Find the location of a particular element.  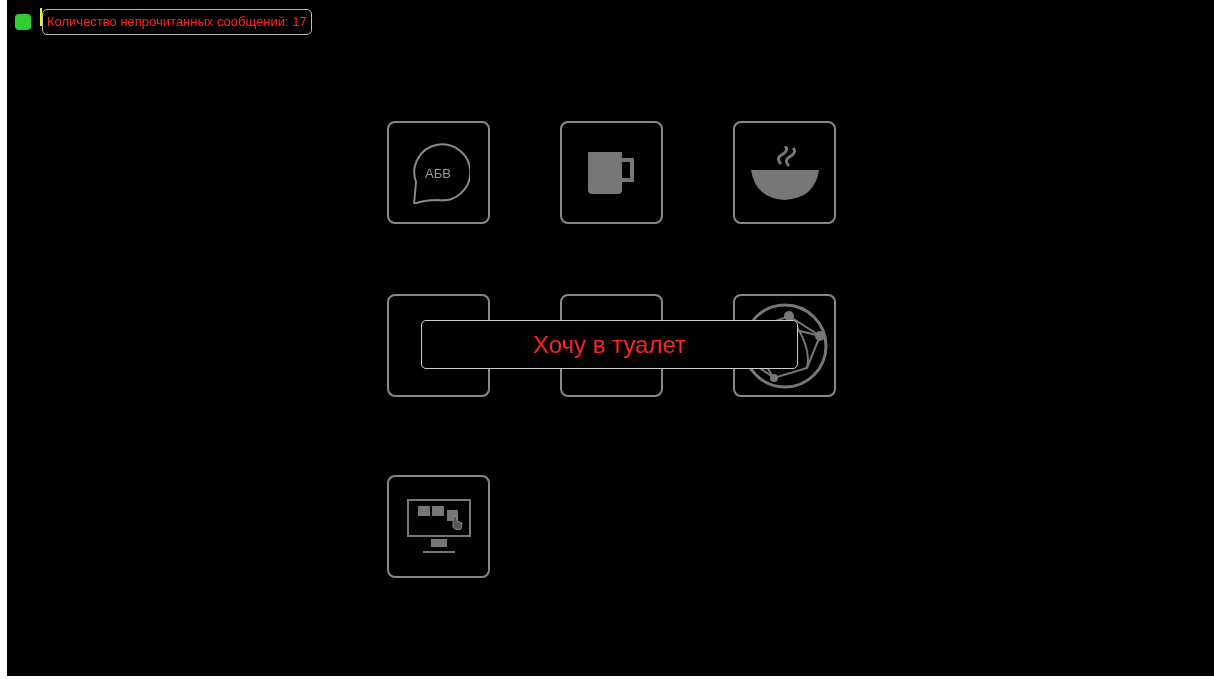

unread-count-label: Количество непрочитанных сообщений: 17 is located at coordinates (177, 22).